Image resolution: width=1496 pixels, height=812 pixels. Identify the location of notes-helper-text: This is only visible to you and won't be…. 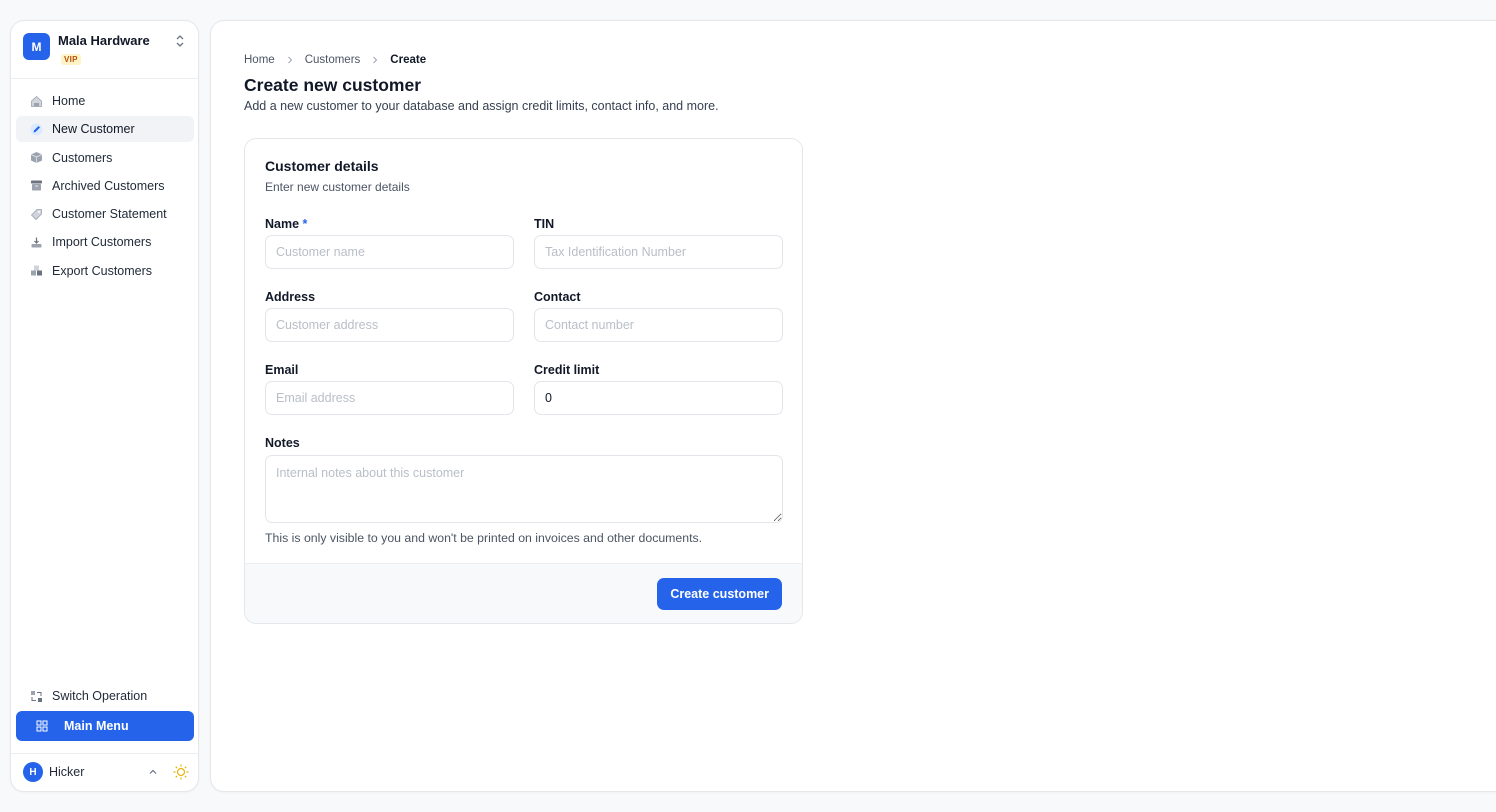
(484, 538).